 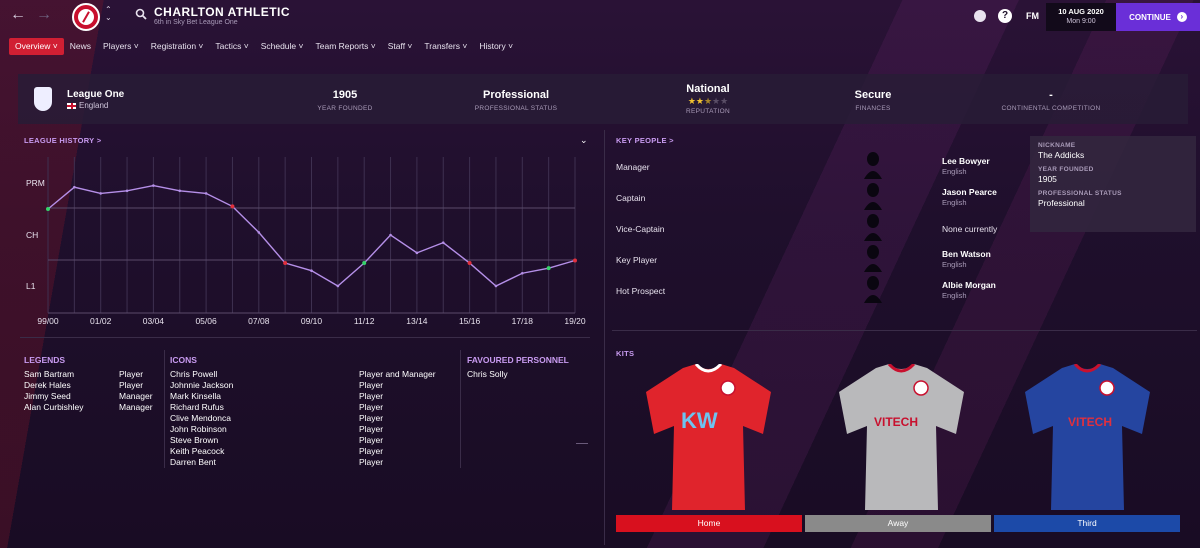 What do you see at coordinates (1061, 155) in the screenshot?
I see `nickname-value: The Addicks` at bounding box center [1061, 155].